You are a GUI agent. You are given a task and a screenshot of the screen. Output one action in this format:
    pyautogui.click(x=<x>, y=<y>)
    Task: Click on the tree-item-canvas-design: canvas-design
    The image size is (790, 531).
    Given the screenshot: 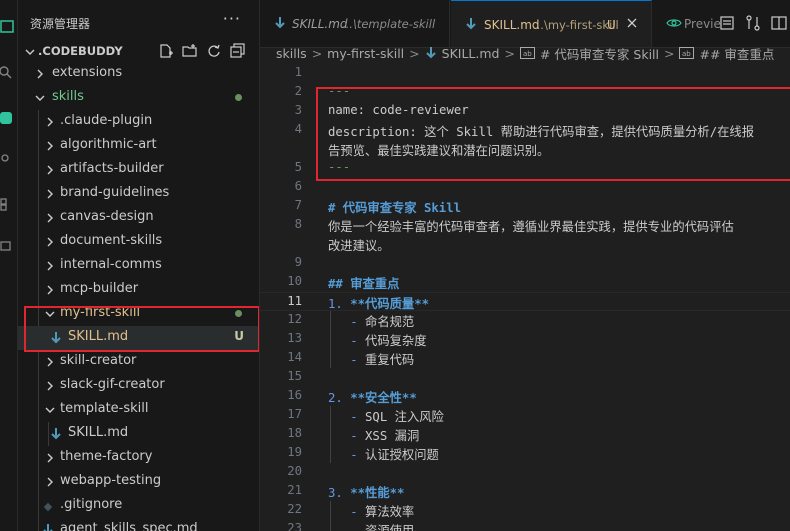 What is the action you would take?
    pyautogui.click(x=138, y=218)
    